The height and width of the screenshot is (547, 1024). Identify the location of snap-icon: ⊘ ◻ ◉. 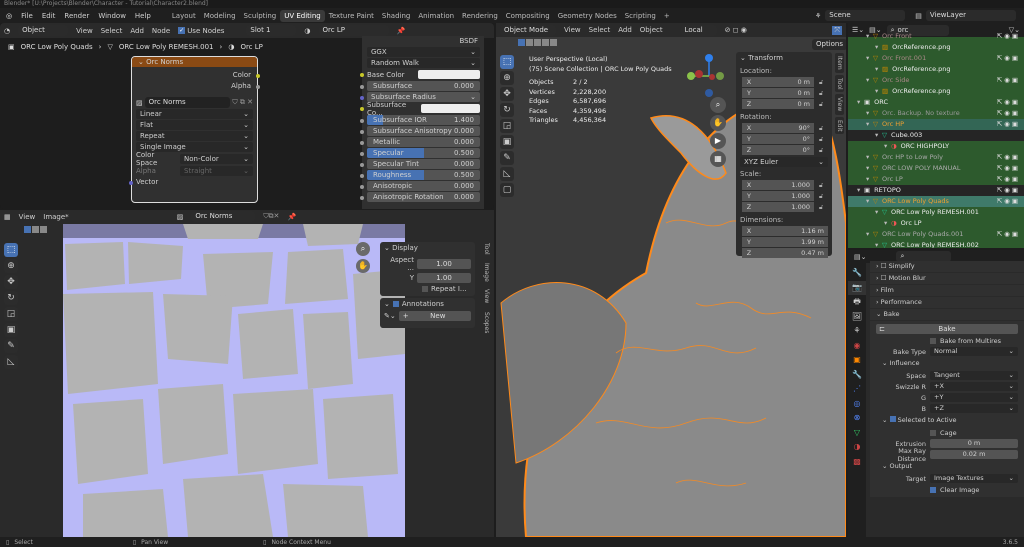
(736, 30).